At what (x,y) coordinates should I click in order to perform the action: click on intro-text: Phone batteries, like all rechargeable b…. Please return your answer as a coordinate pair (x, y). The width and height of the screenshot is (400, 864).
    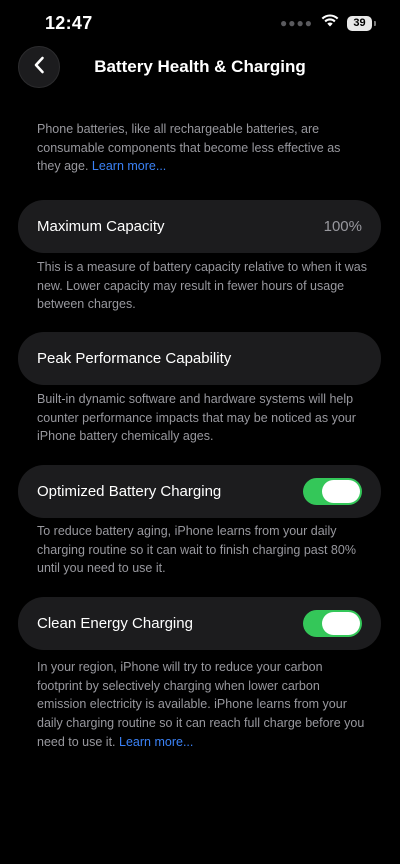
    Looking at the image, I should click on (189, 148).